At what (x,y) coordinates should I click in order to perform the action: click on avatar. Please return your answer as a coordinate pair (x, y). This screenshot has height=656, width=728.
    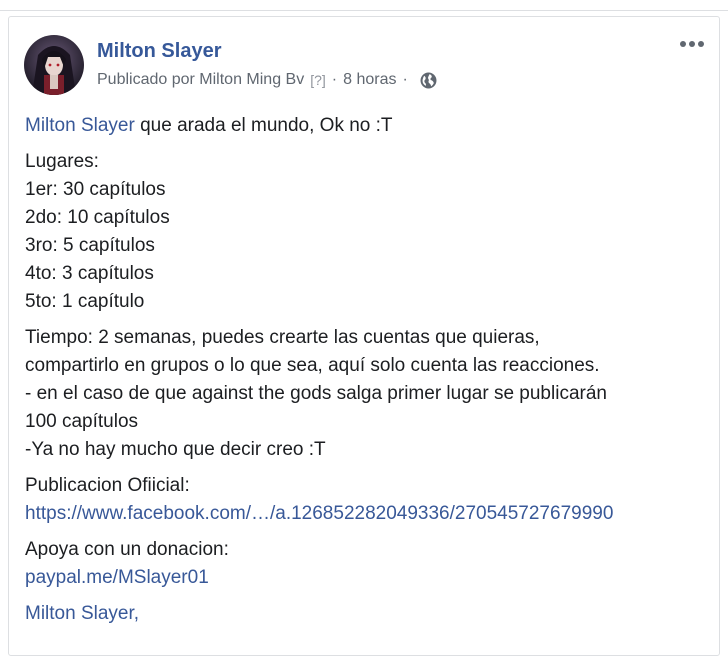
    Looking at the image, I should click on (54, 65).